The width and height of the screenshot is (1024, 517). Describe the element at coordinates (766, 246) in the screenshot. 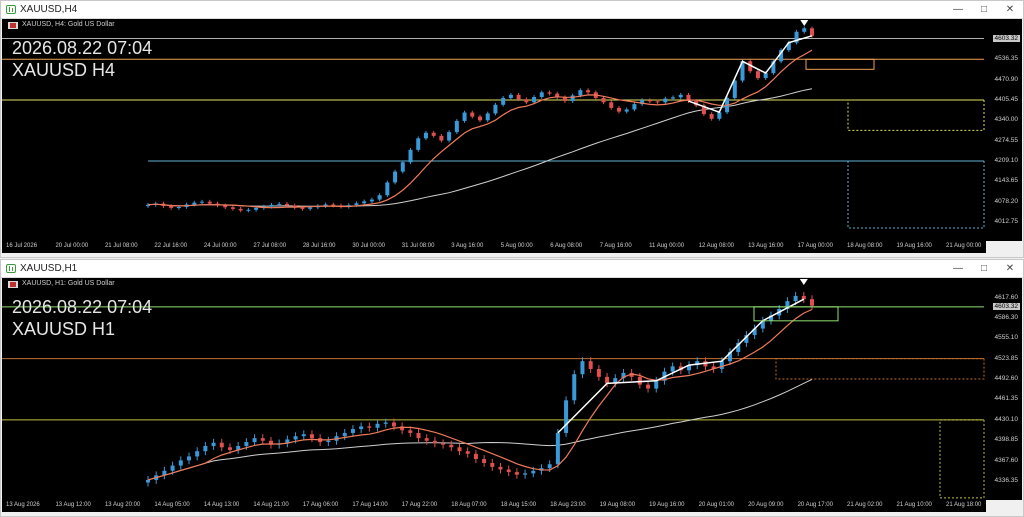

I see `time-label: 13 Aug 16:00` at that location.